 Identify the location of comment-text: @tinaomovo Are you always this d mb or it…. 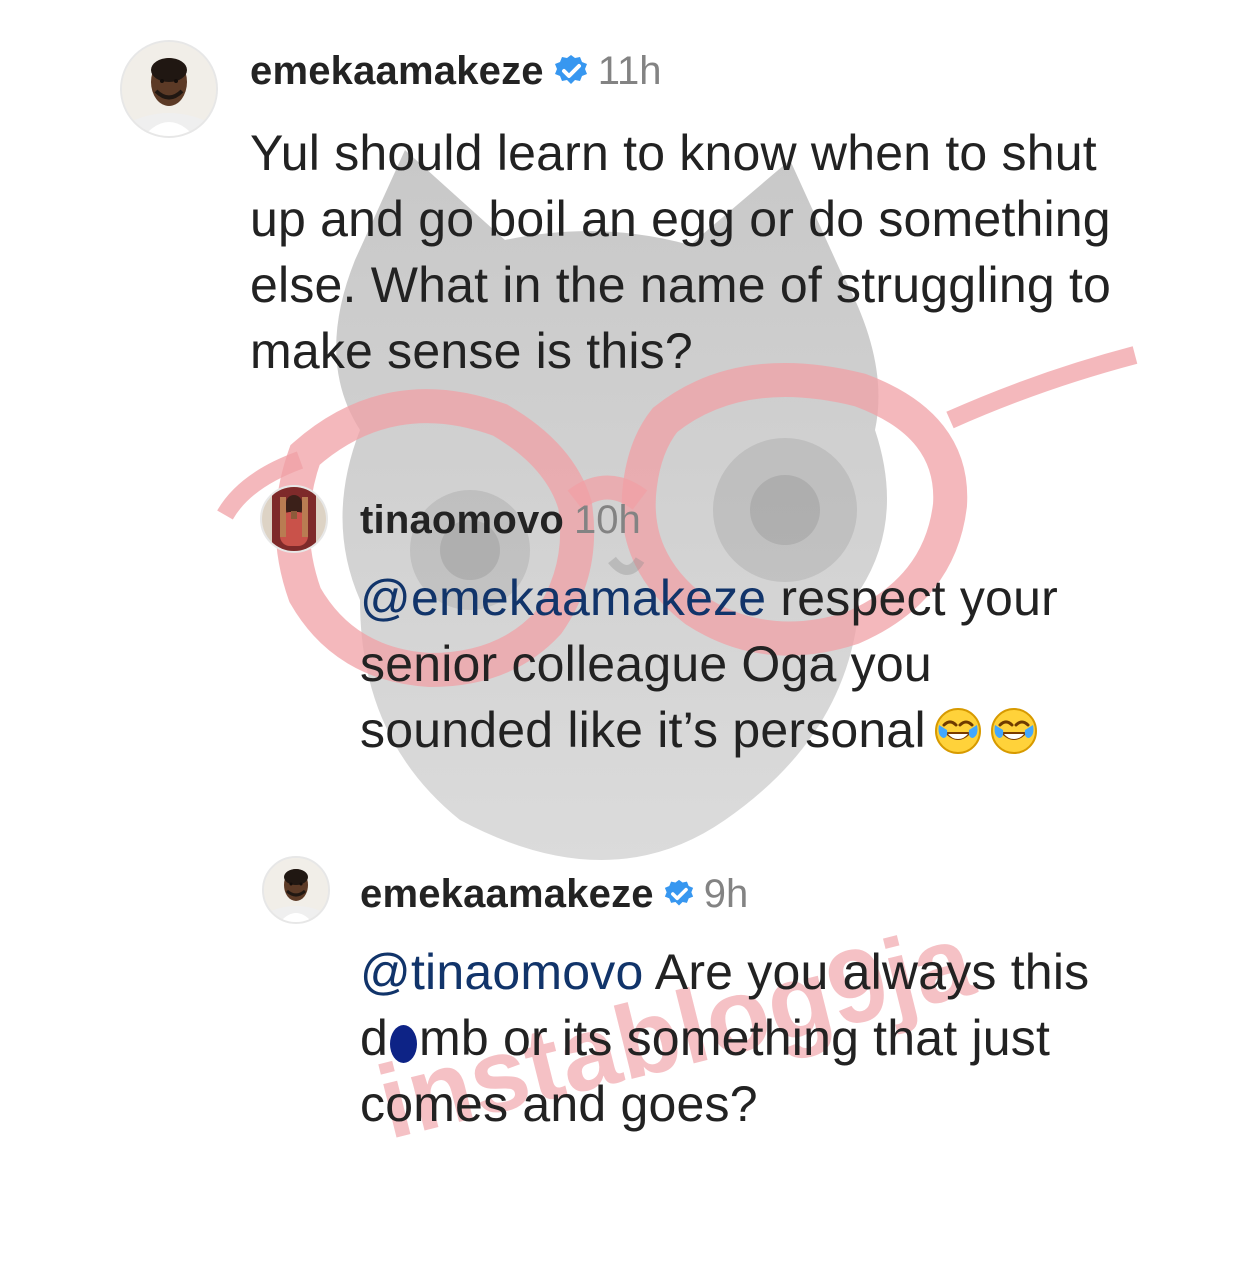
(740, 1038).